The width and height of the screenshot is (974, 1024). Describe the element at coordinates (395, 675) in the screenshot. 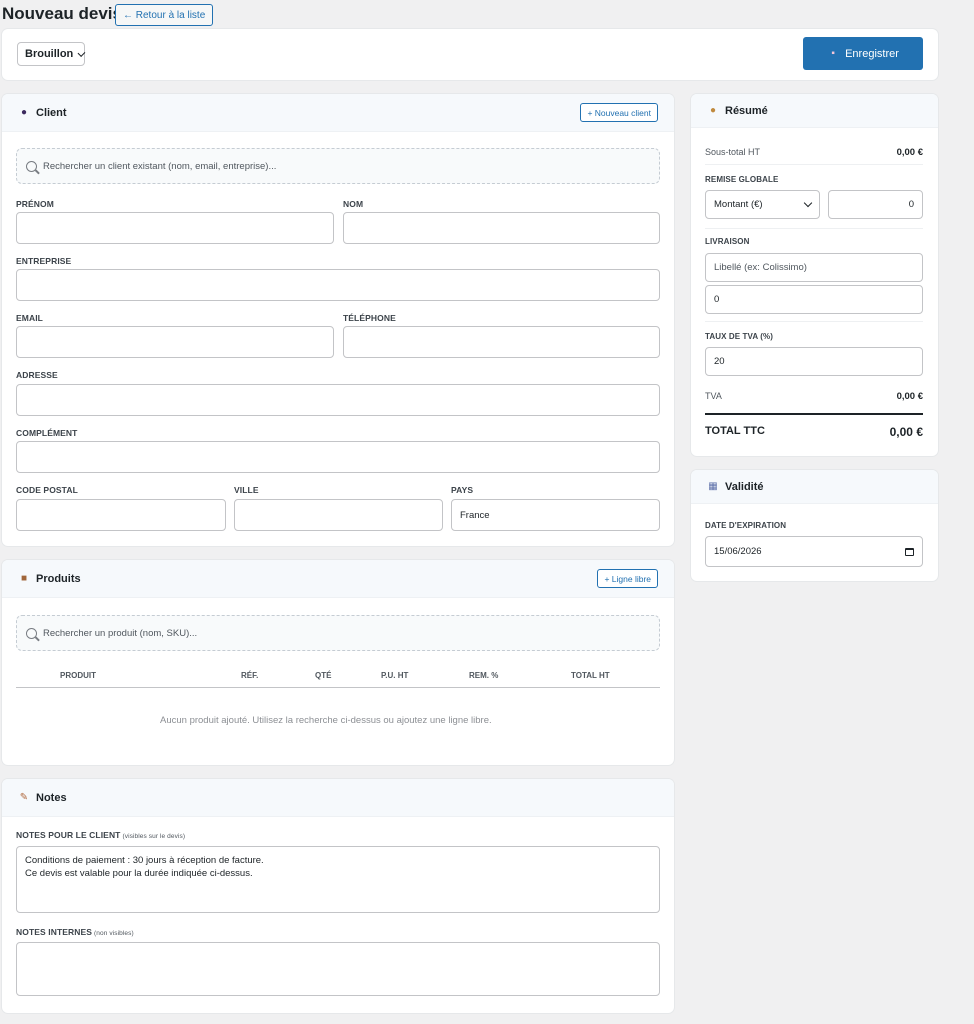

I see `column-header-pu-ht: P.U. HT` at that location.